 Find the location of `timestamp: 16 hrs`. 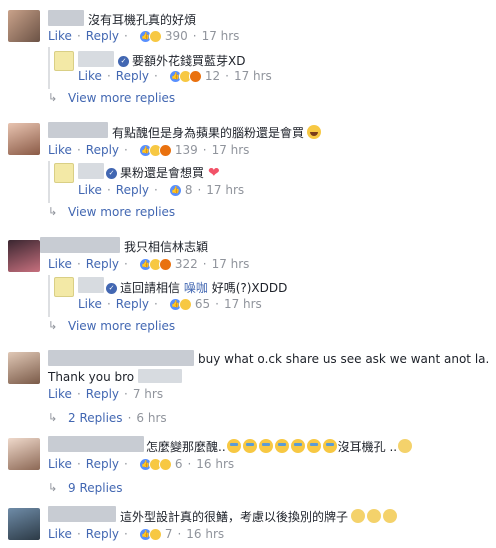

timestamp: 16 hrs is located at coordinates (205, 534).